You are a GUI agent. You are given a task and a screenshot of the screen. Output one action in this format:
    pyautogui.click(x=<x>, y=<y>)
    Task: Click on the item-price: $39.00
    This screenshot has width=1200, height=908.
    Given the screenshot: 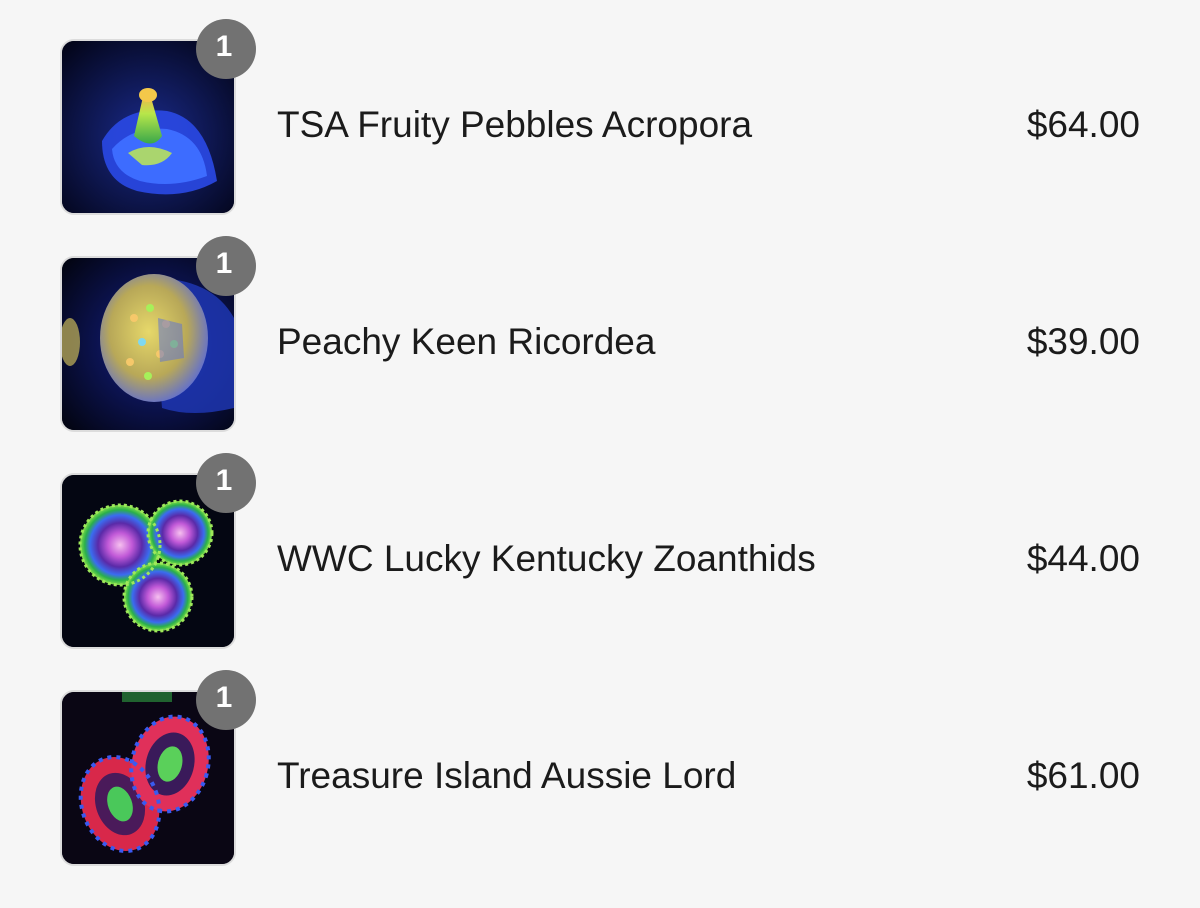 What is the action you would take?
    pyautogui.click(x=1083, y=341)
    